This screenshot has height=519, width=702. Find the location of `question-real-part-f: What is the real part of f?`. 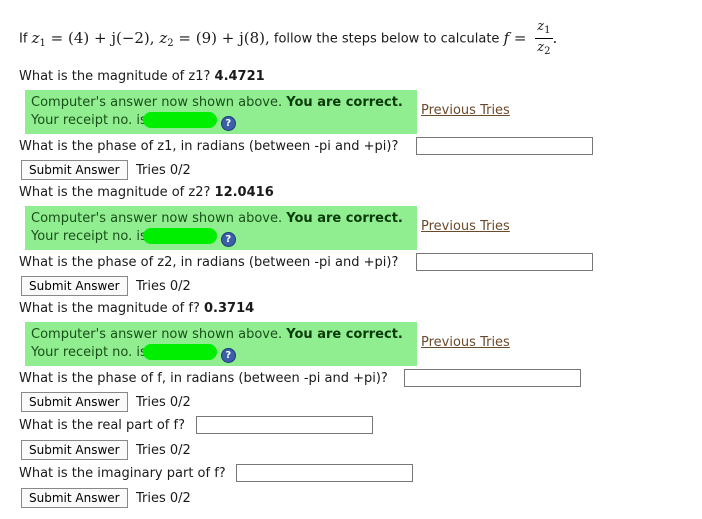

question-real-part-f: What is the real part of f? is located at coordinates (102, 425).